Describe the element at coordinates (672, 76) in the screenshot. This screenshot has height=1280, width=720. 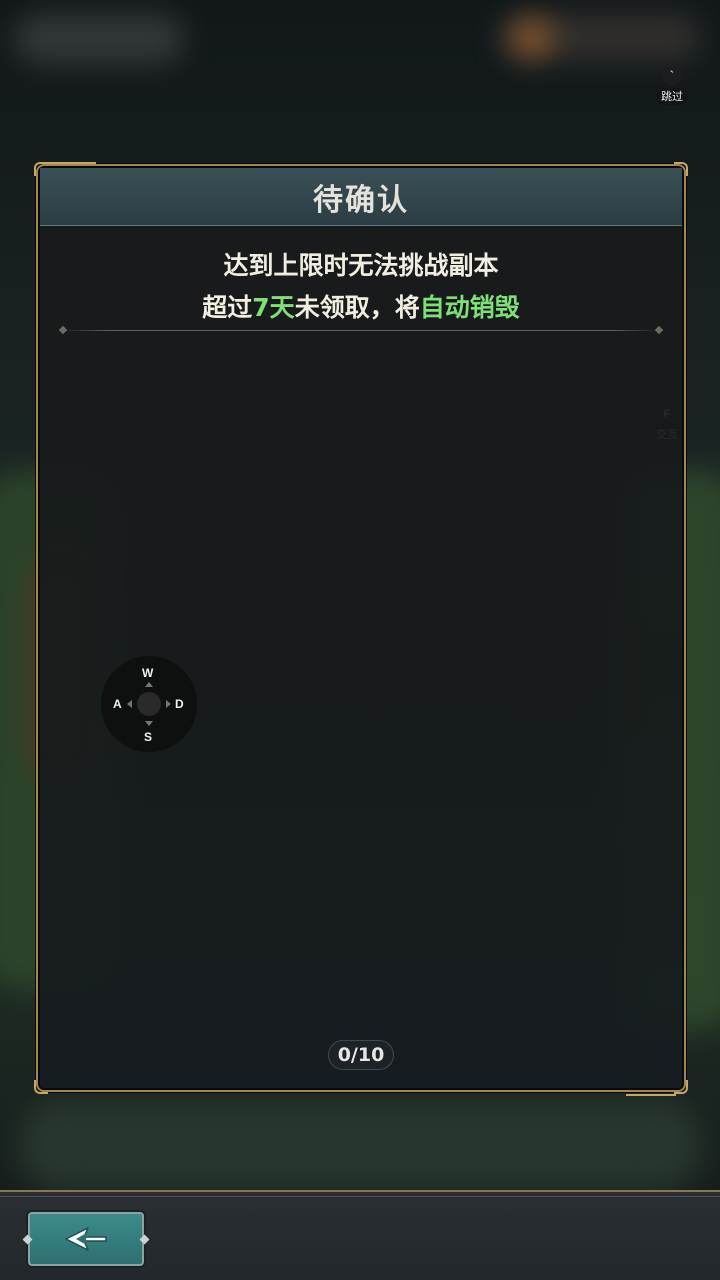
I see `skip-key: `` at that location.